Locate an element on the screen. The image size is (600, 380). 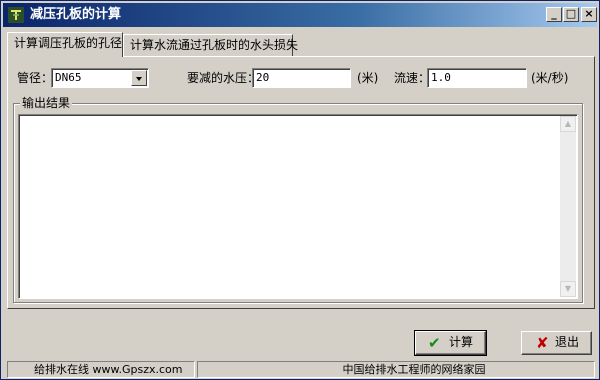
x-icon: ✘ is located at coordinates (542, 343).